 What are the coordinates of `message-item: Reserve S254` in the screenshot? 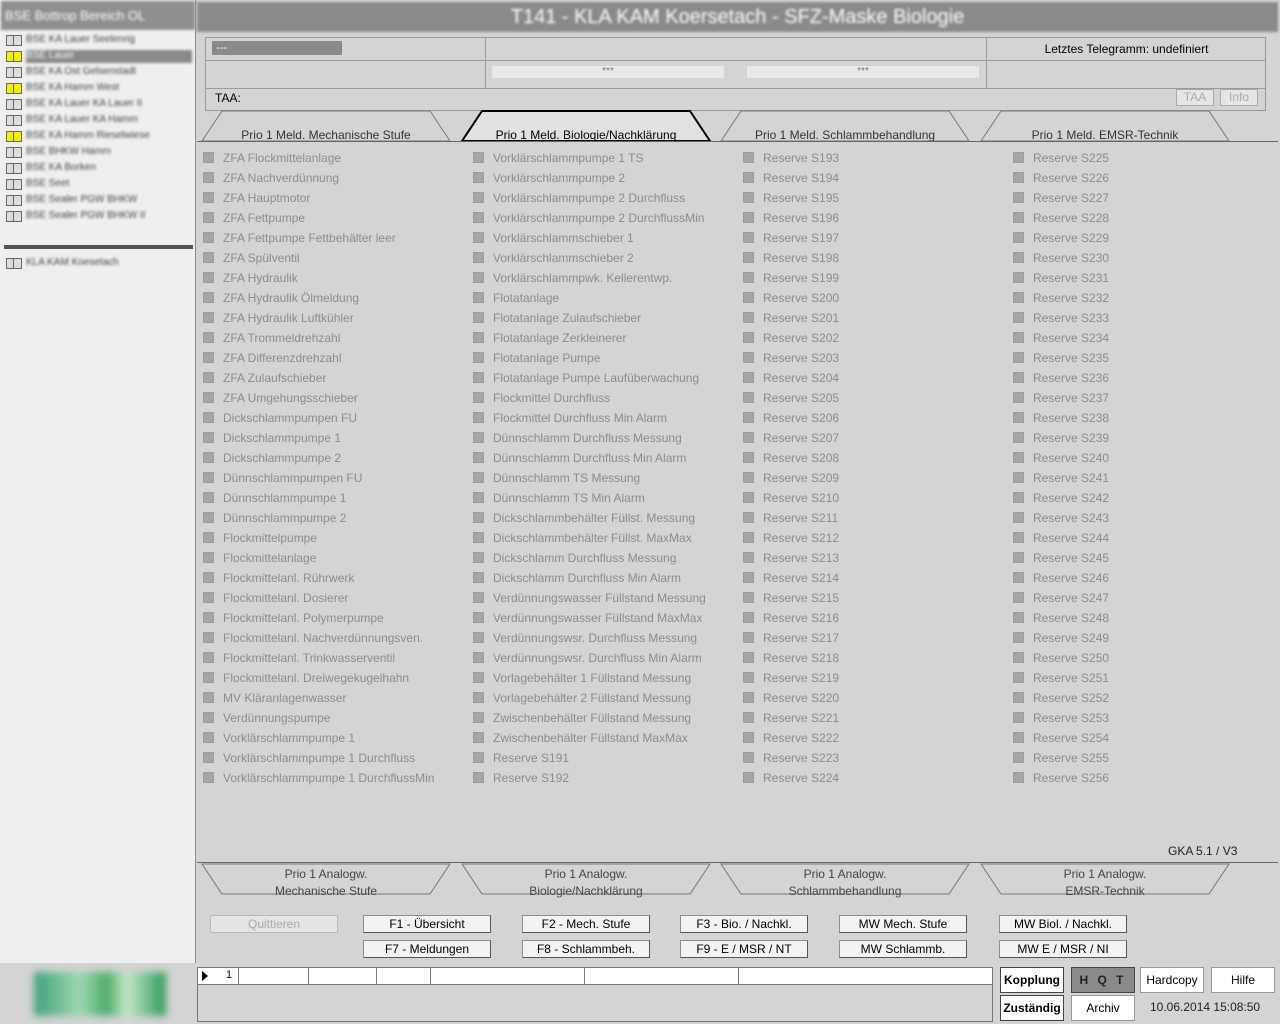 It's located at (1142, 738).